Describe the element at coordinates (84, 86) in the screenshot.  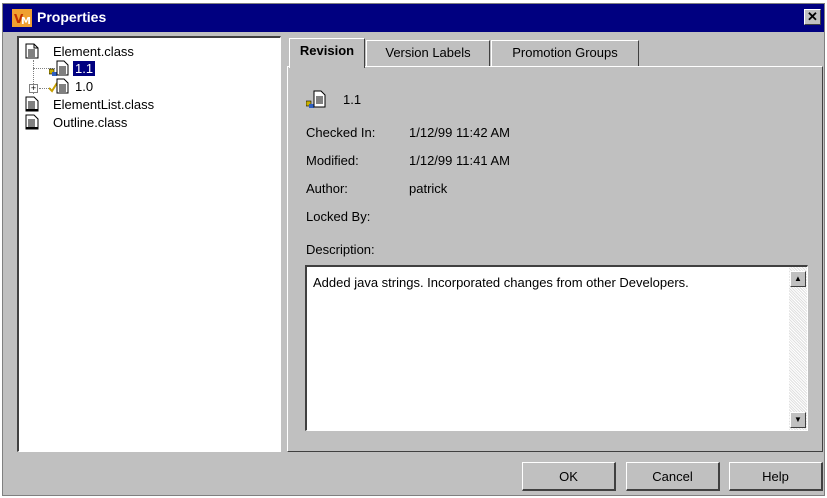
I see `tree-item-label: 1.0` at that location.